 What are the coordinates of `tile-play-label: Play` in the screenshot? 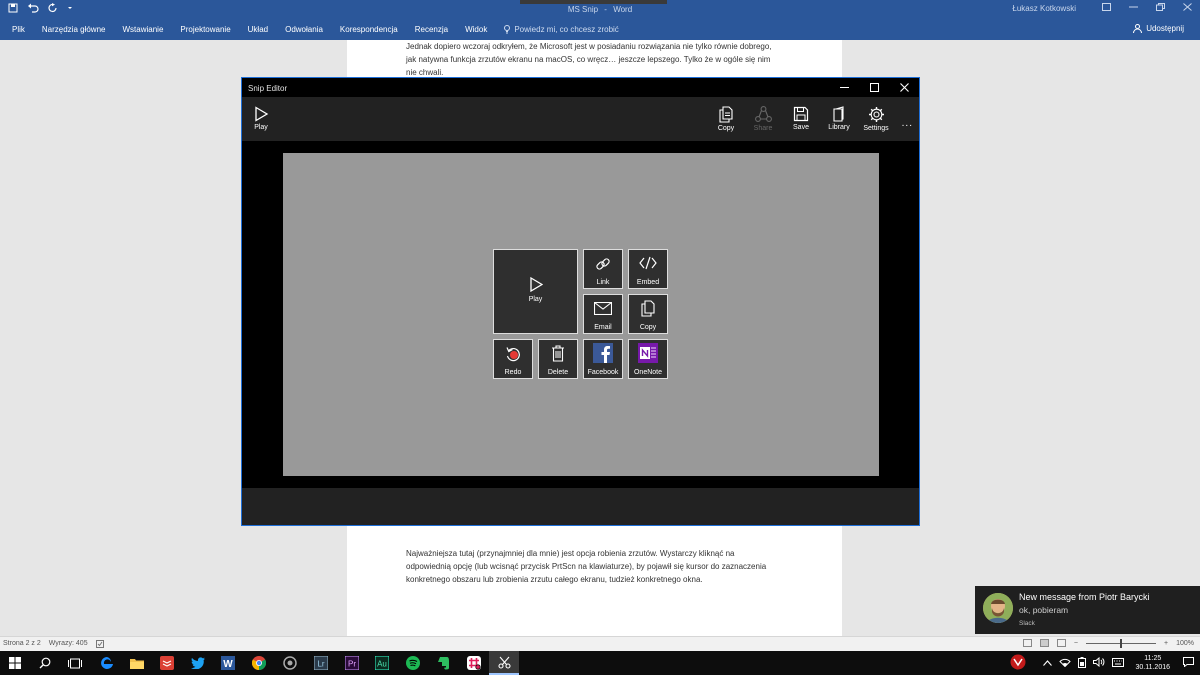 It's located at (535, 299).